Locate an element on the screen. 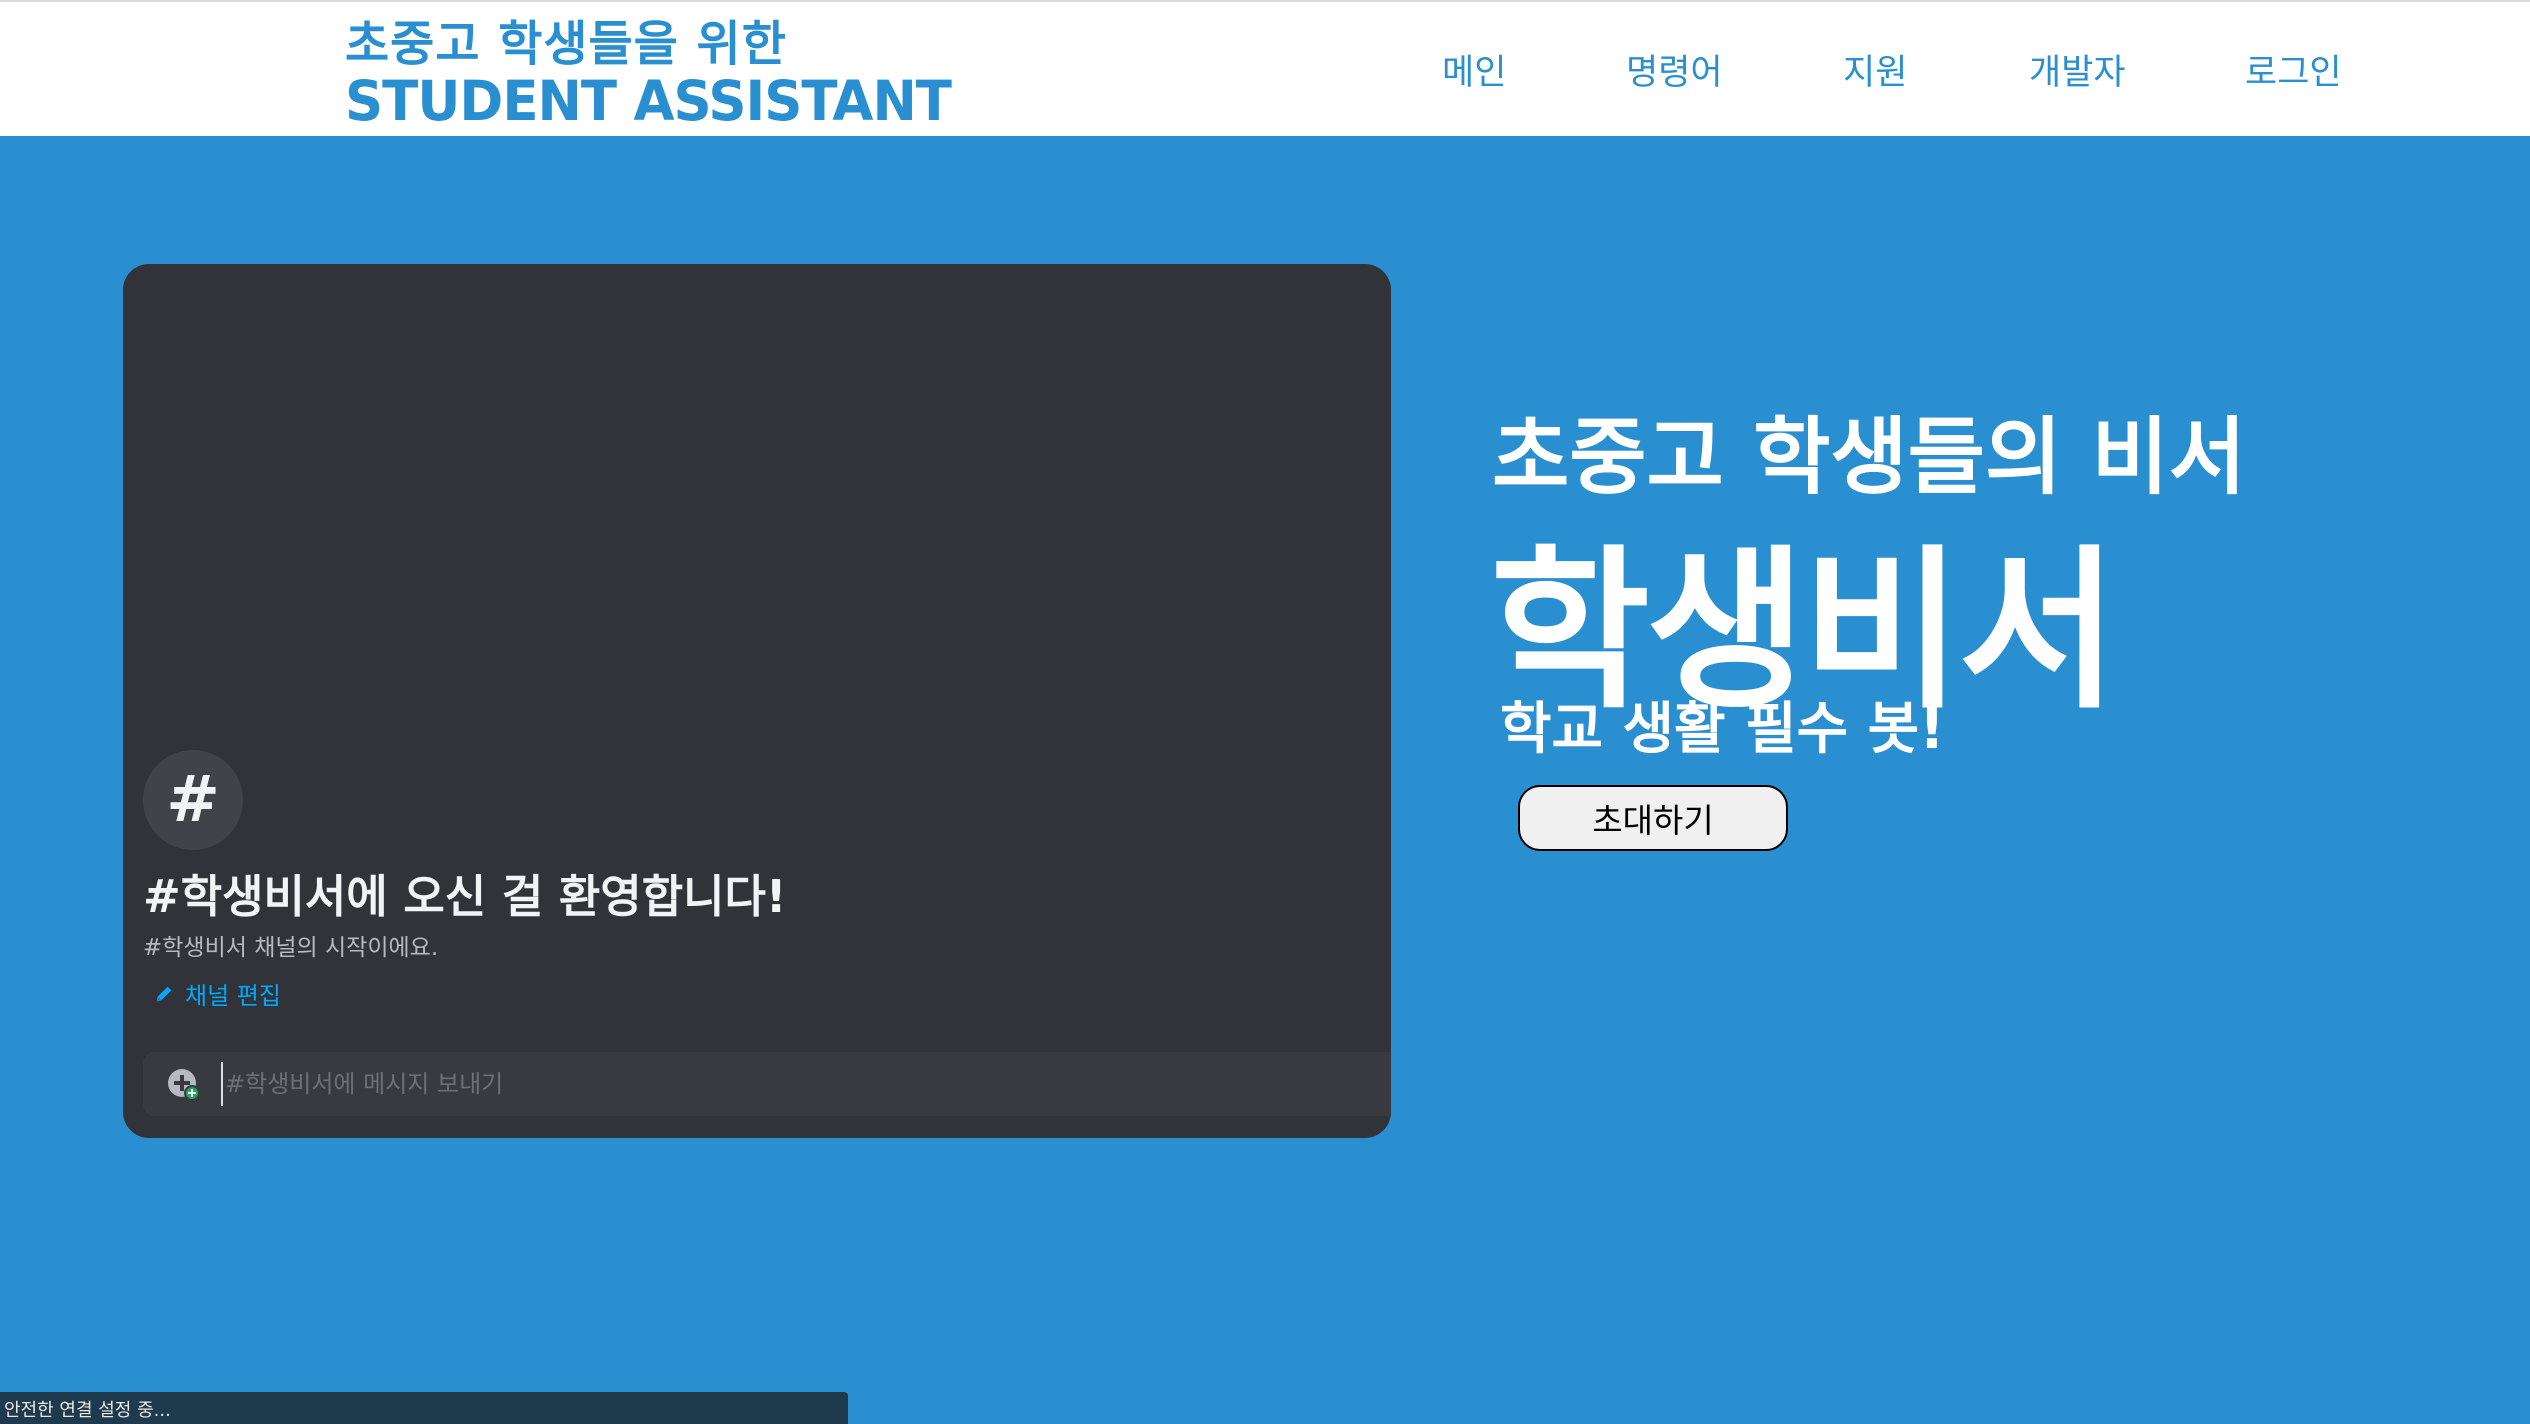  nav-login: 로그인 is located at coordinates (2293, 69).